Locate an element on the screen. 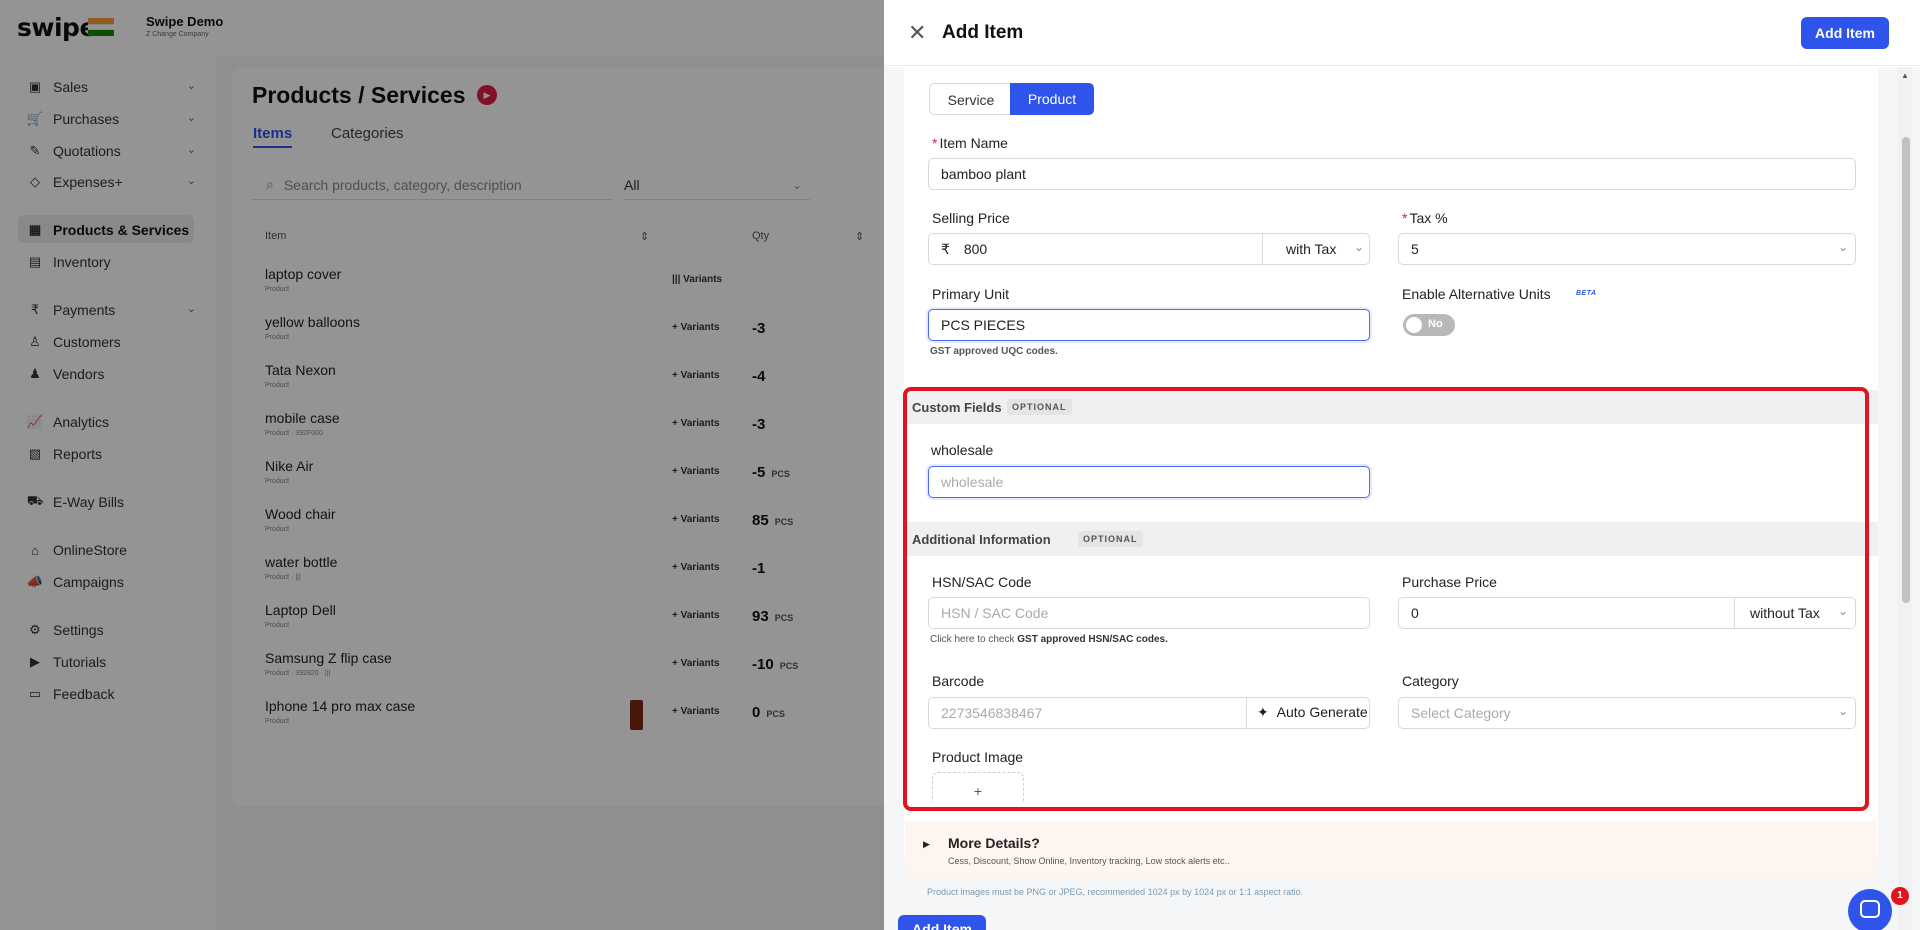 Image resolution: width=1920 pixels, height=930 pixels. toggle-text: No is located at coordinates (1435, 324).